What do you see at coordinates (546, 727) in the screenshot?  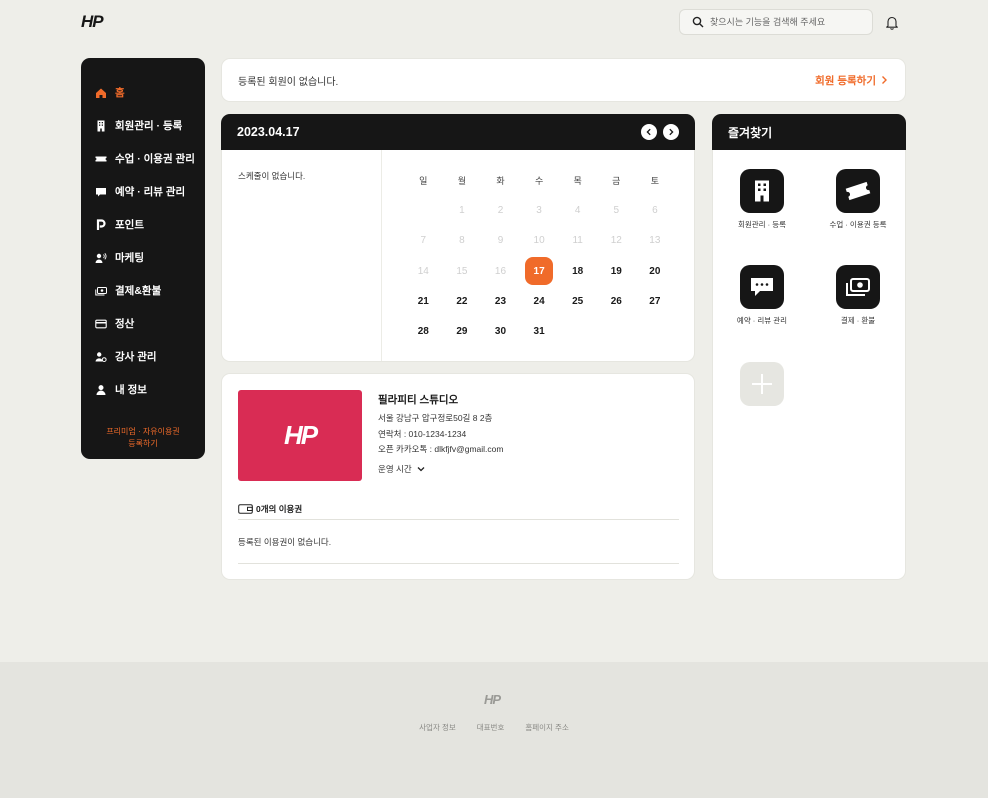 I see `footer-link-homepage: 홈페이지 주소` at bounding box center [546, 727].